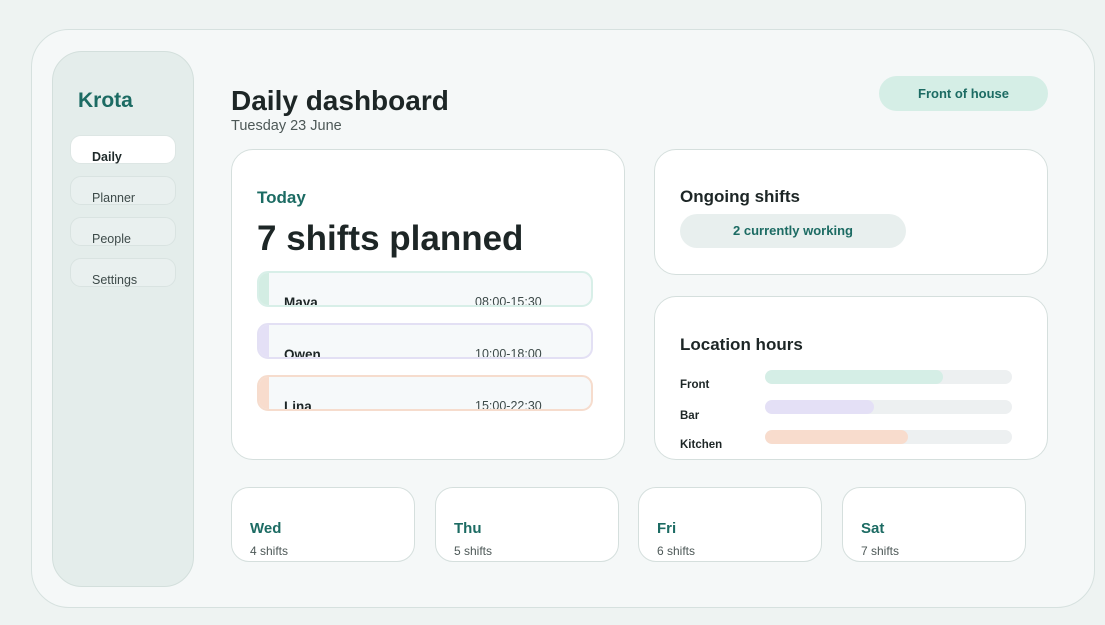  What do you see at coordinates (695, 385) in the screenshot?
I see `hours-label-front: Front` at bounding box center [695, 385].